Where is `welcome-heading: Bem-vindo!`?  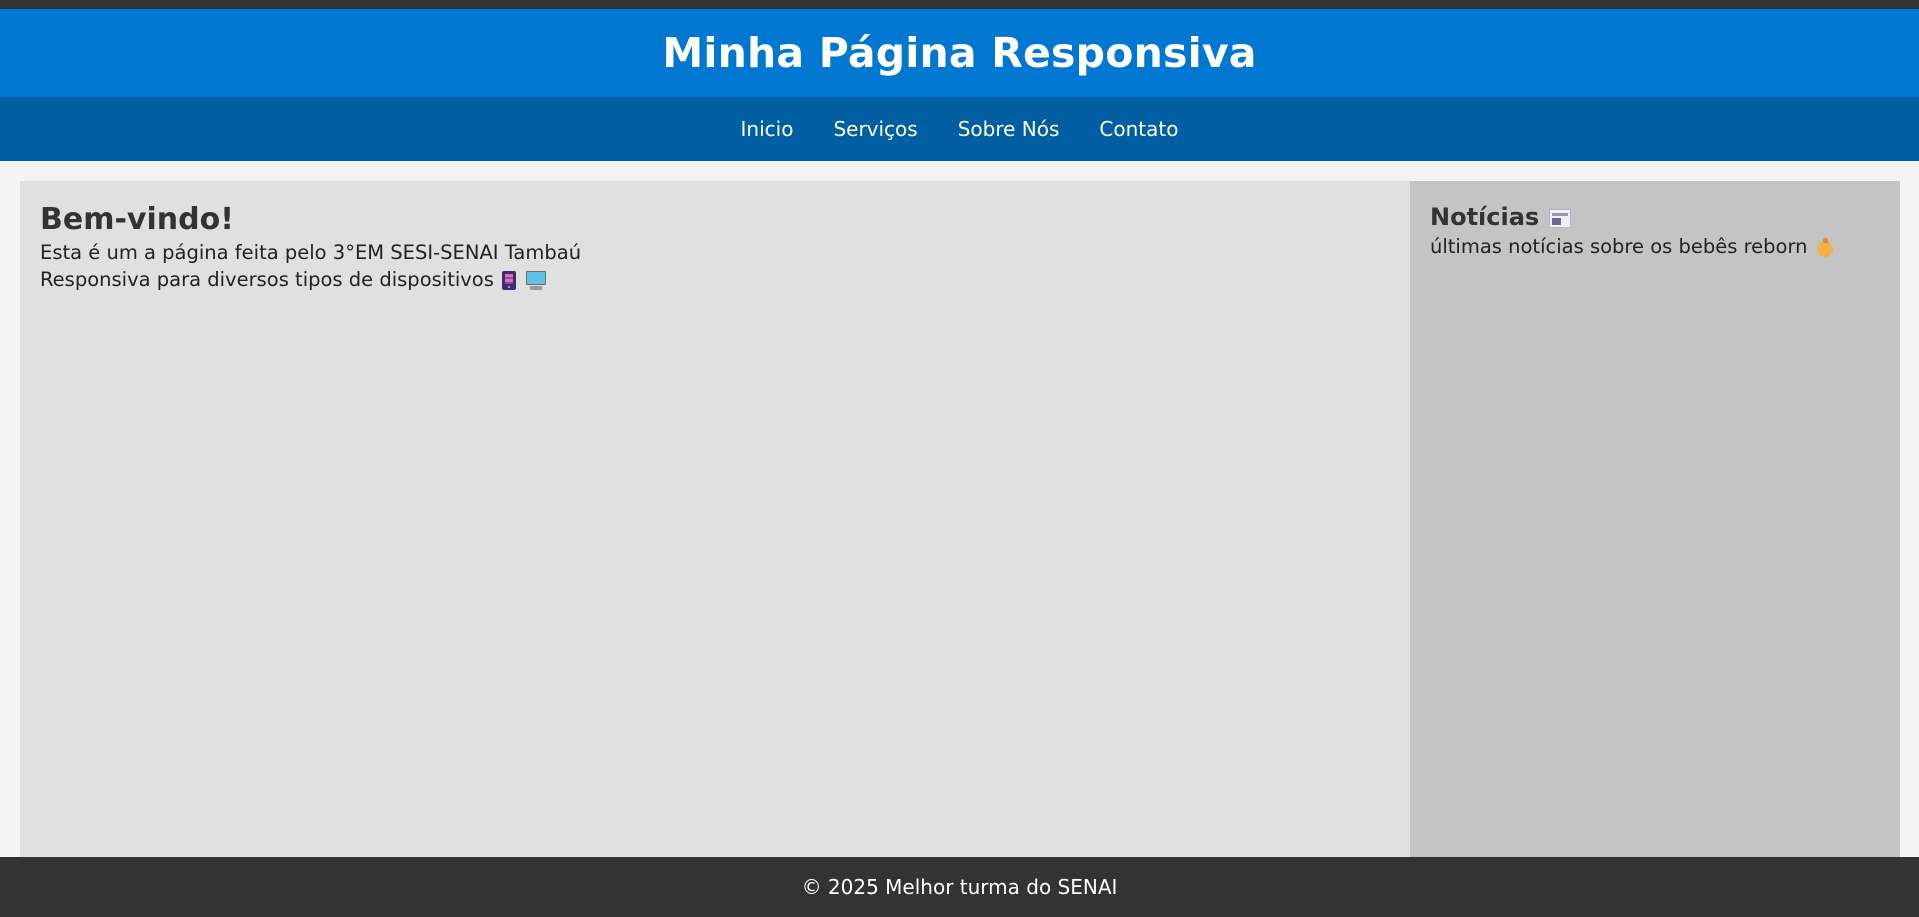
welcome-heading: Bem-vindo! is located at coordinates (137, 219).